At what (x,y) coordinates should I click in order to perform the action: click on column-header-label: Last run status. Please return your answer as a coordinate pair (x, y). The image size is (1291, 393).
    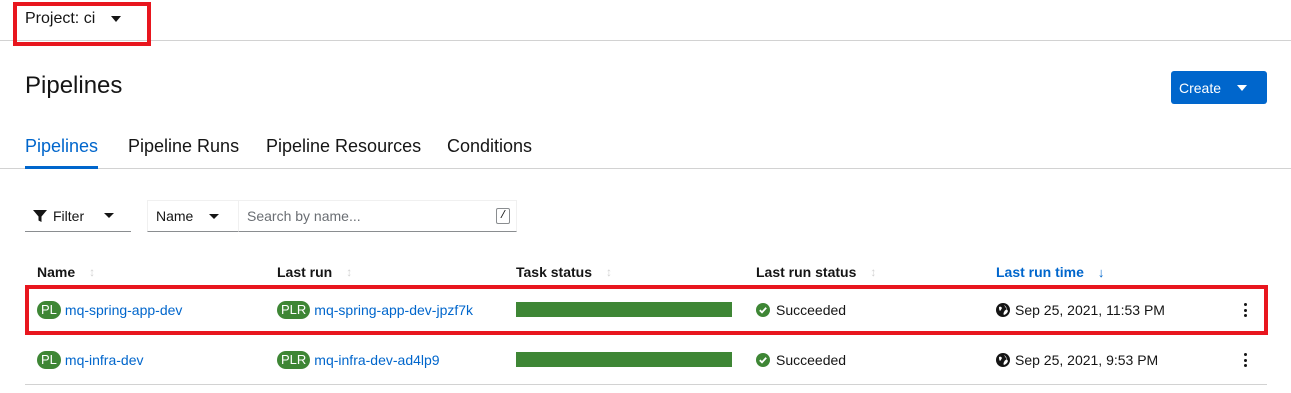
    Looking at the image, I should click on (806, 272).